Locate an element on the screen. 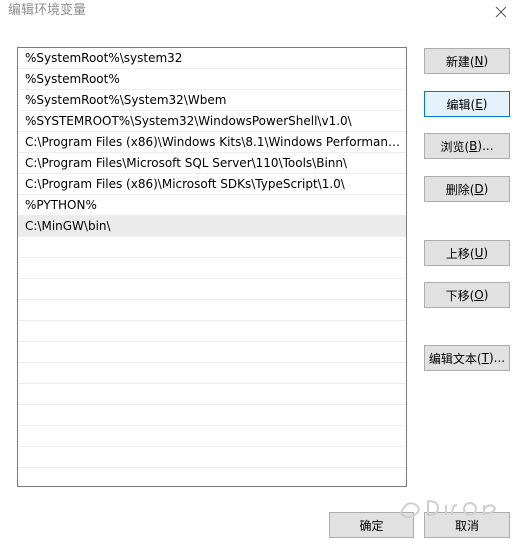  edit-text-button-key: T is located at coordinates (485, 358).